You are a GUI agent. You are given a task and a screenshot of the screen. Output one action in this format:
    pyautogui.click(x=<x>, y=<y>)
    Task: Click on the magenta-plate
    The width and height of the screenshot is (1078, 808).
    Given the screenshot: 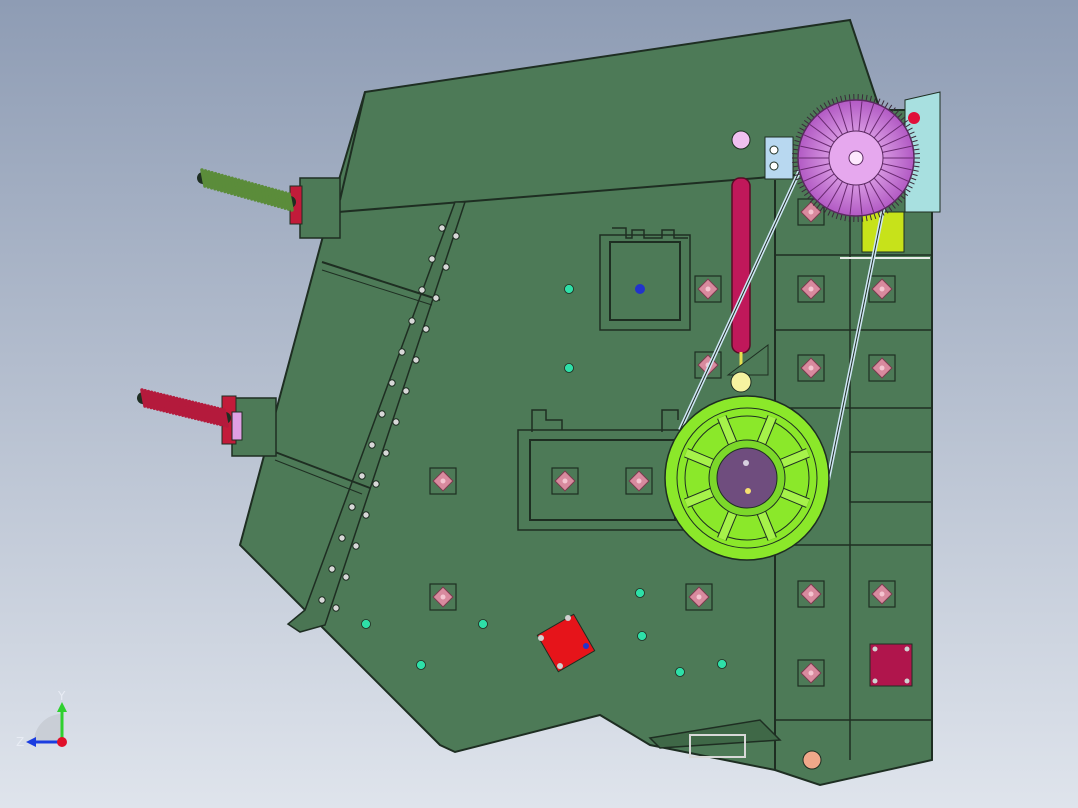 What is the action you would take?
    pyautogui.click(x=891, y=665)
    